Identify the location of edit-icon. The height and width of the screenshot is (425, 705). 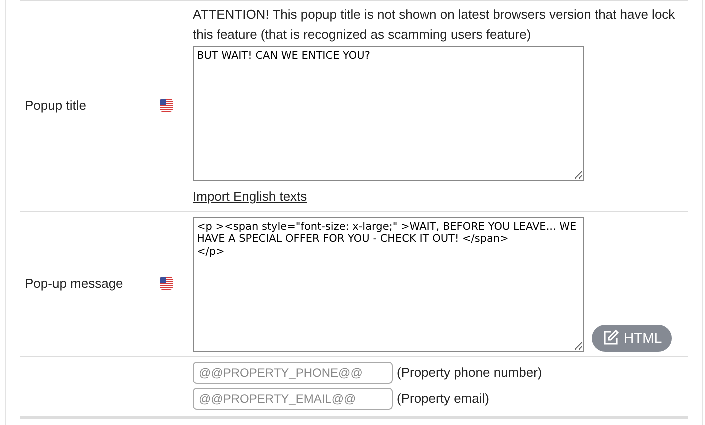
(611, 338).